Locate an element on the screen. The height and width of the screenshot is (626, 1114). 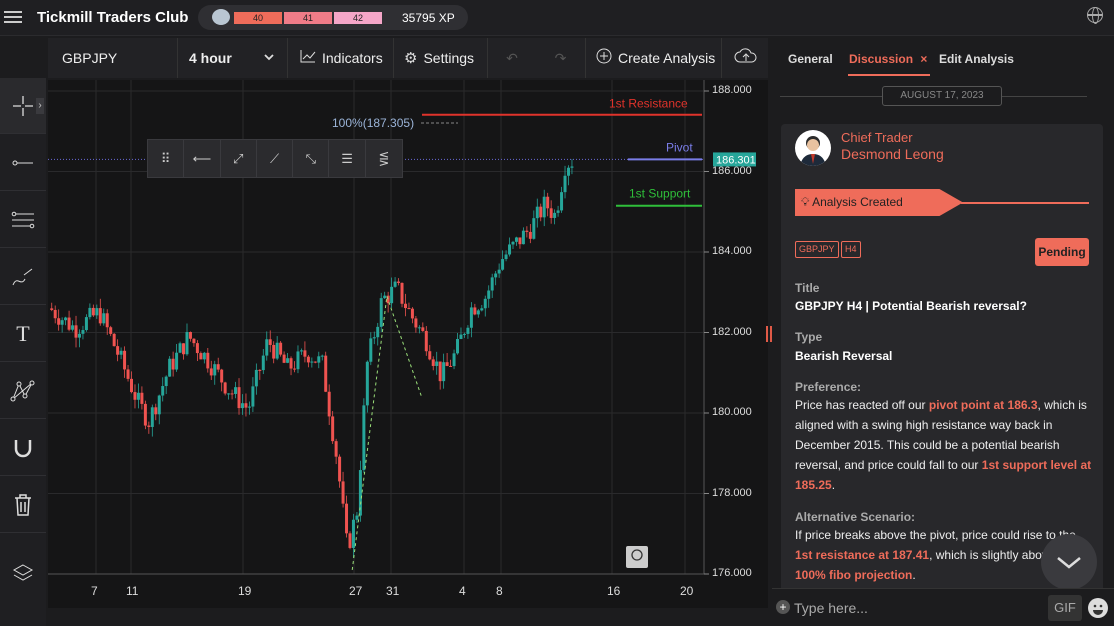
xp-level-42: 42 is located at coordinates (358, 18).